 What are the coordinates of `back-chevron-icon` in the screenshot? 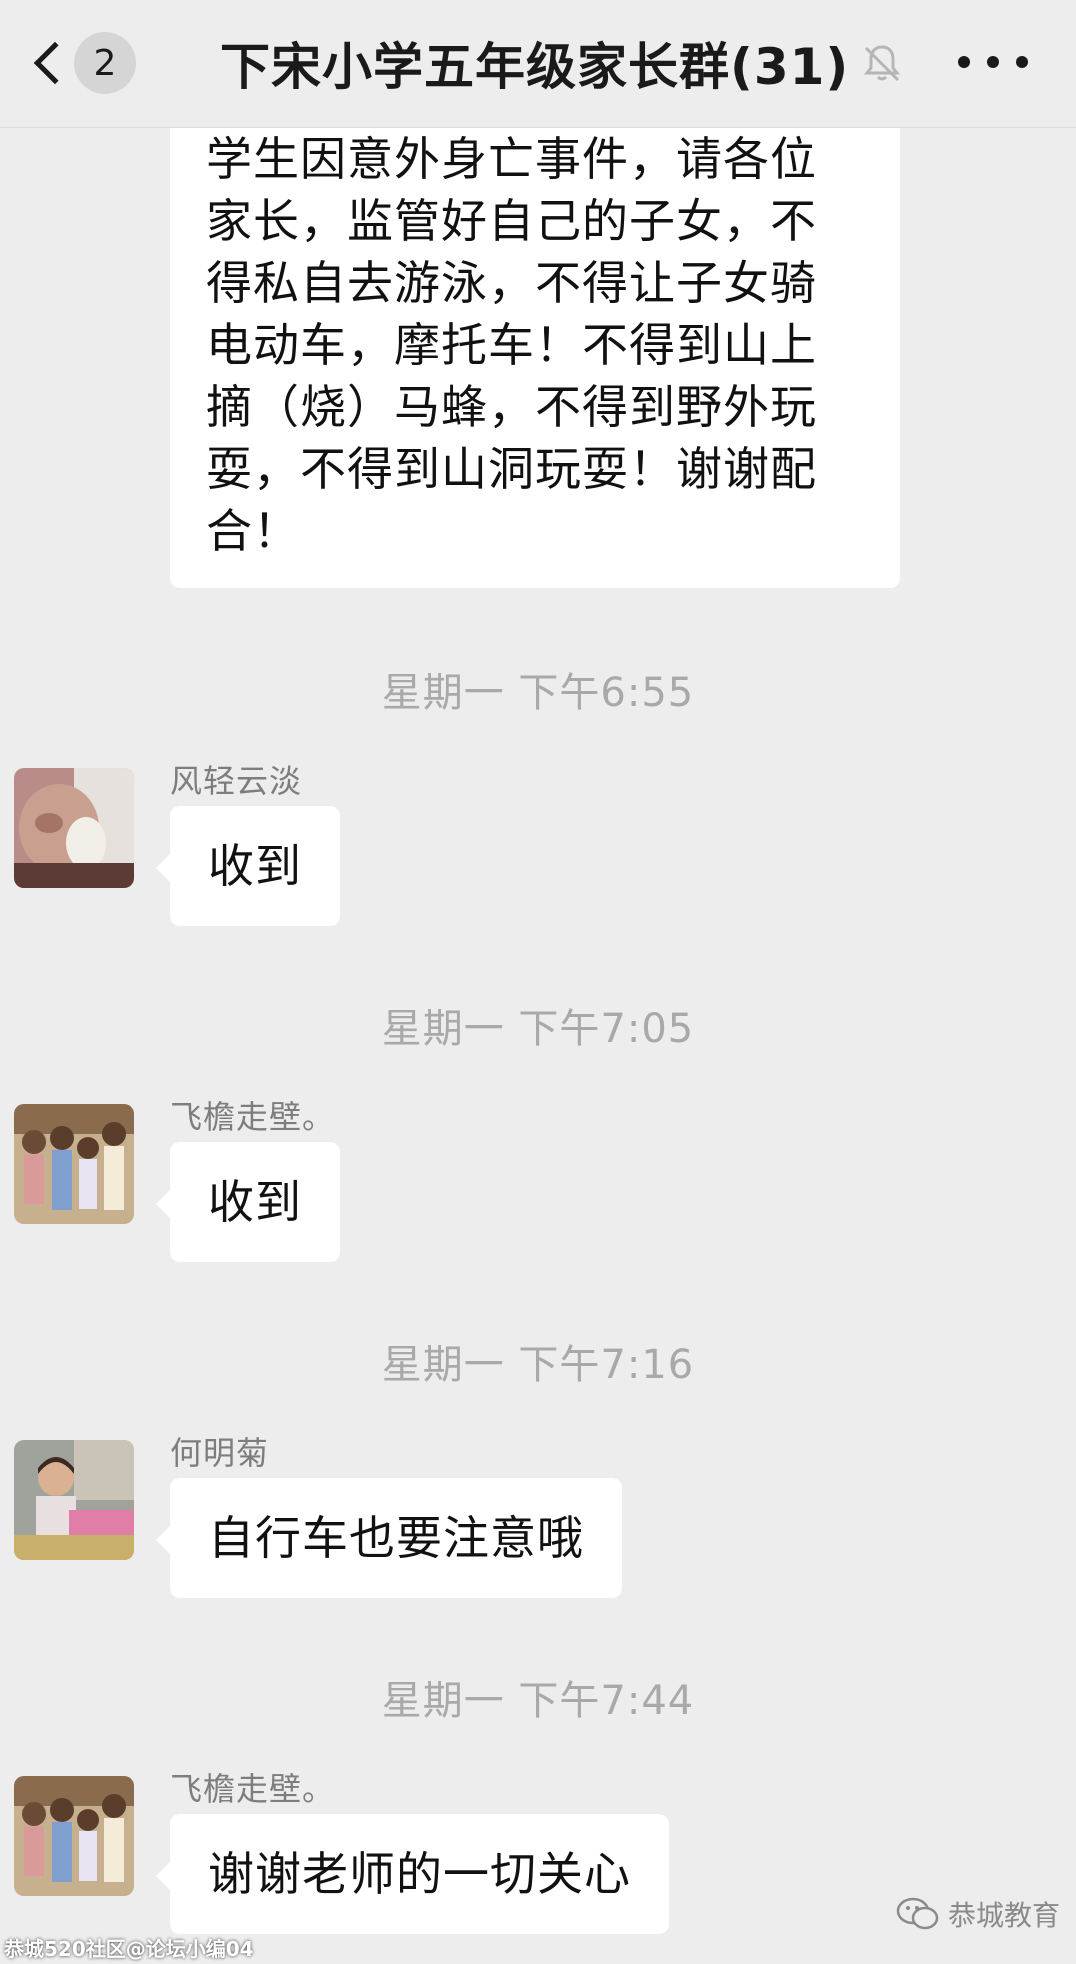 It's located at (55, 63).